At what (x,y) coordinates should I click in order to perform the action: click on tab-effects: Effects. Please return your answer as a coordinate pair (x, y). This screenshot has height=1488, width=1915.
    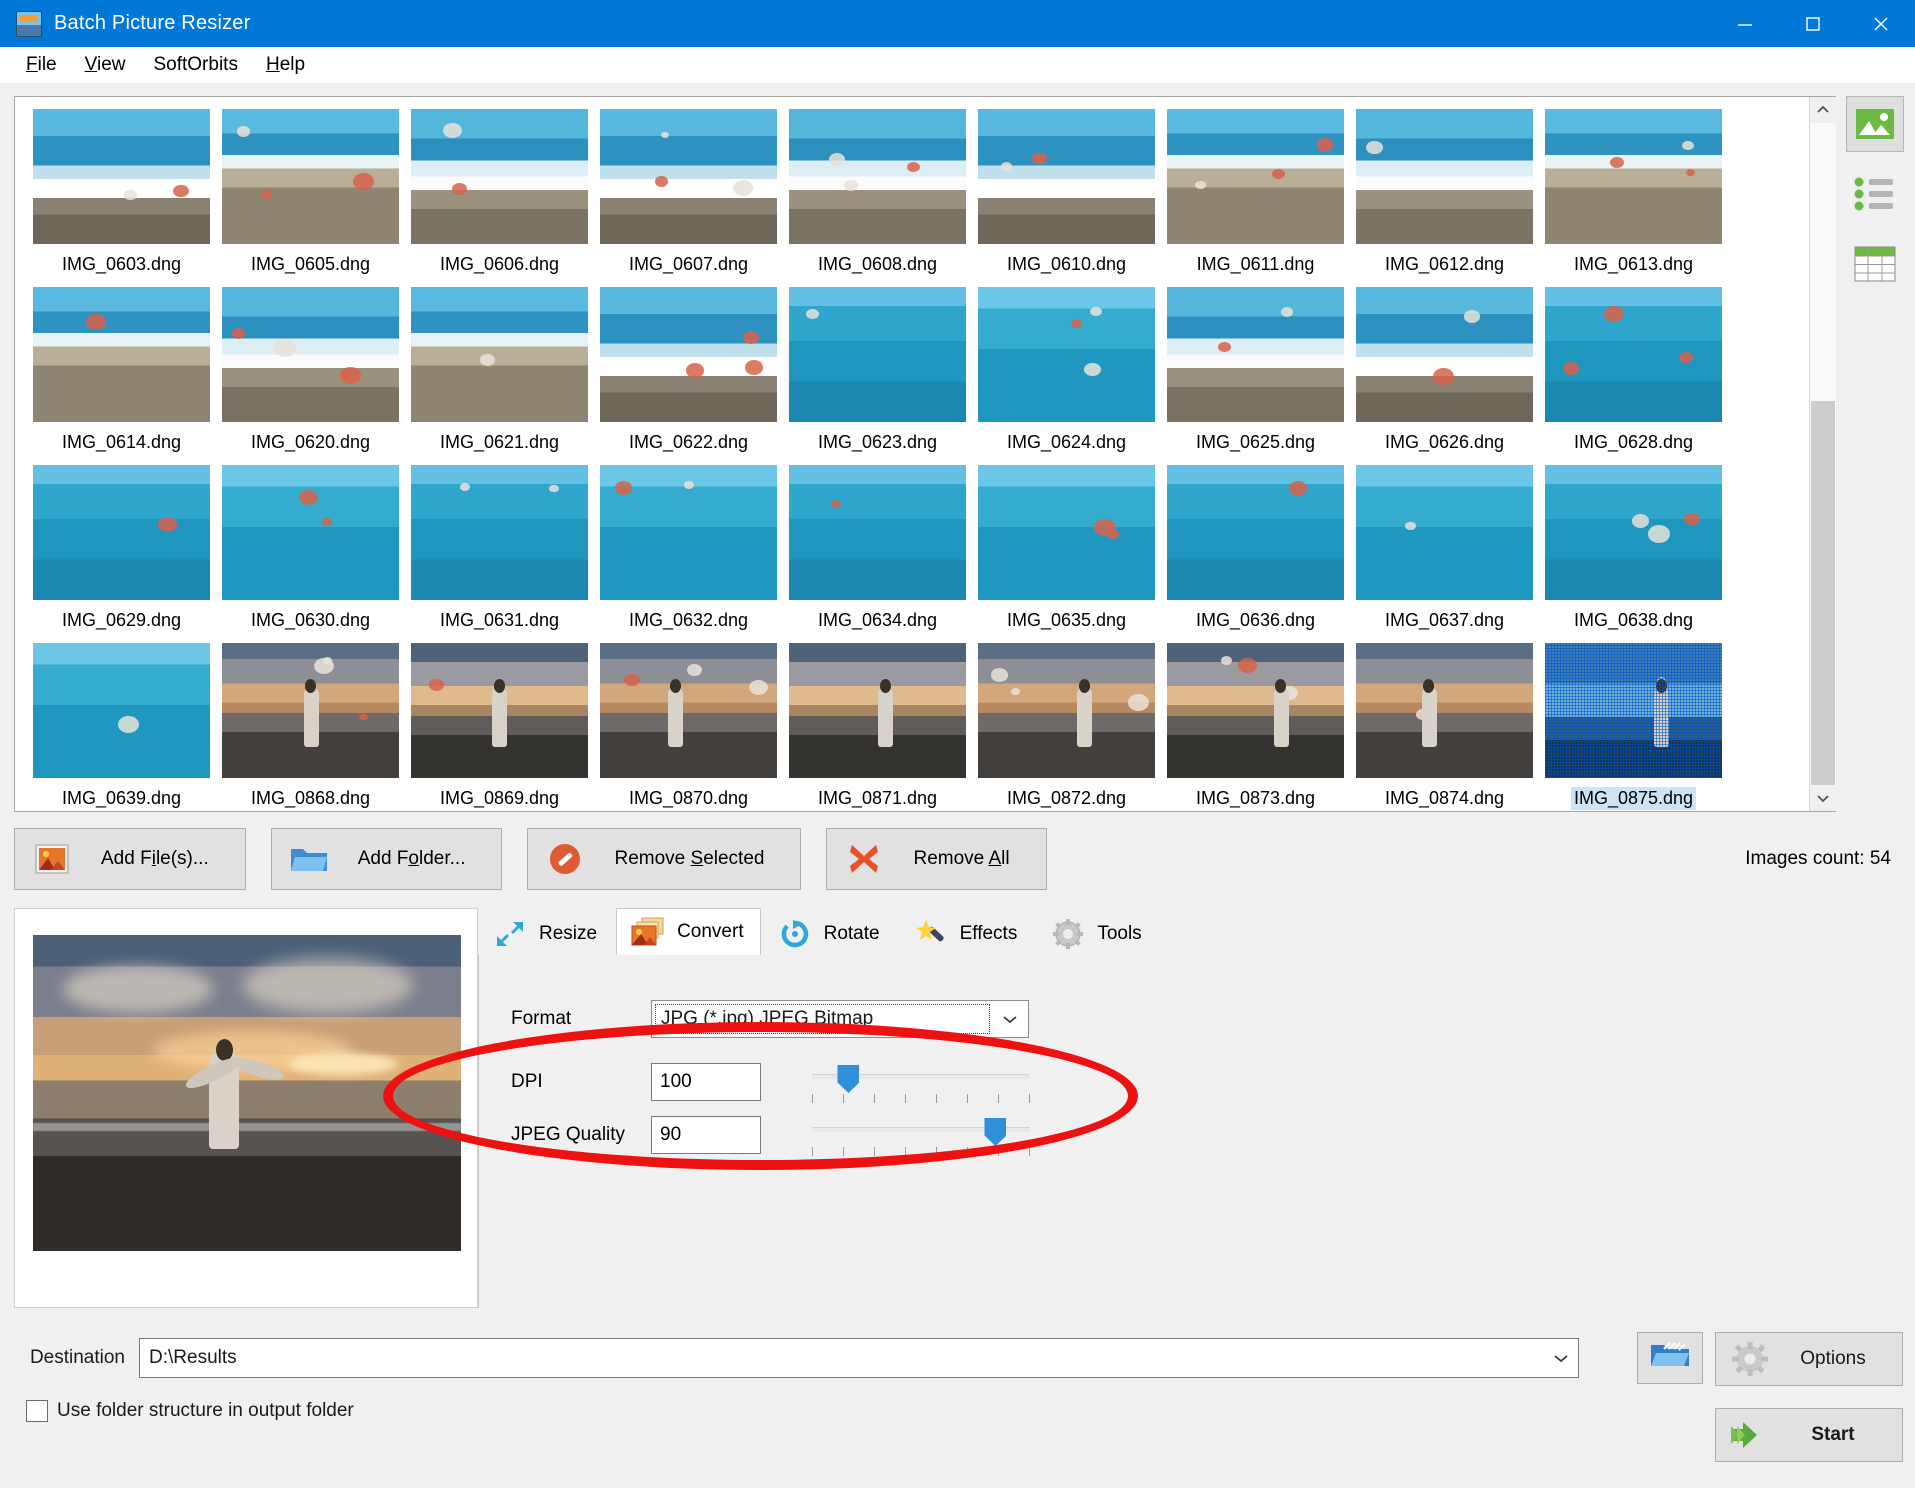
    Looking at the image, I should click on (966, 933).